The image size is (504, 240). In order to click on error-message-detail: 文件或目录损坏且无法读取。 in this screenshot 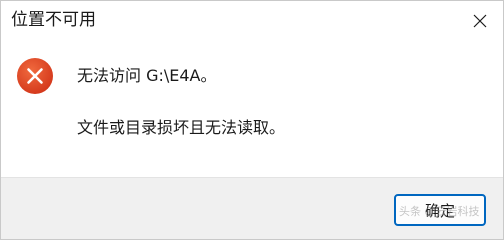, I will do `click(181, 127)`.